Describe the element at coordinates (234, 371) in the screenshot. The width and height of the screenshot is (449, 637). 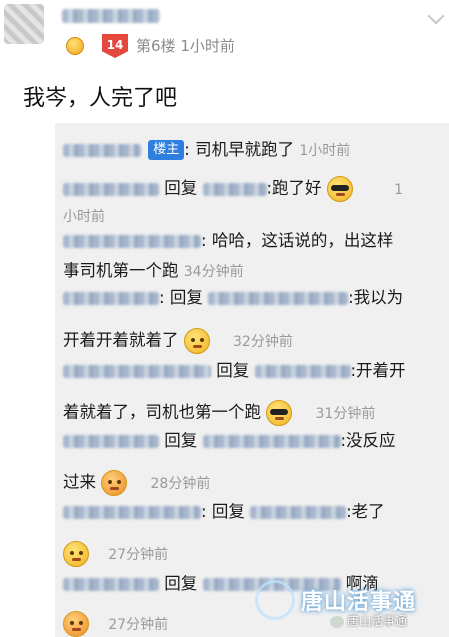
I see `reply-row: 回复 :开着开` at that location.